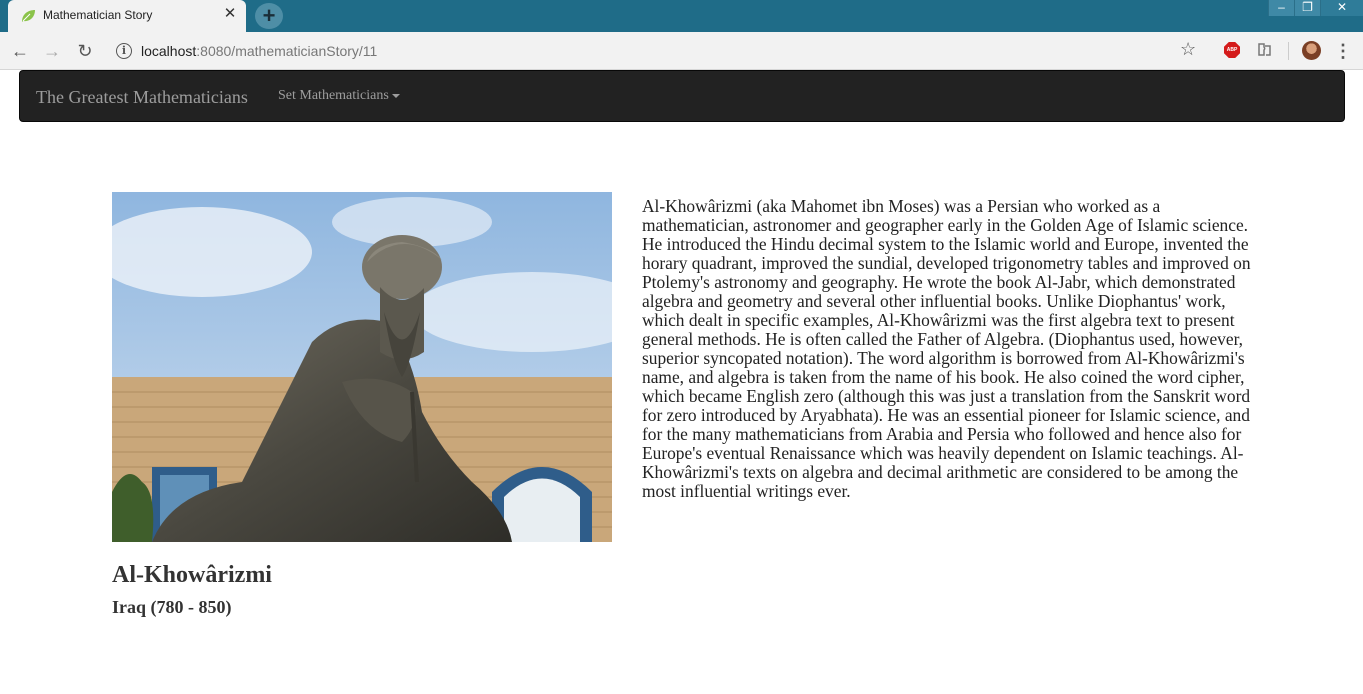 The image size is (1363, 694). What do you see at coordinates (1307, 8) in the screenshot?
I see `maximize-icon: ❐` at bounding box center [1307, 8].